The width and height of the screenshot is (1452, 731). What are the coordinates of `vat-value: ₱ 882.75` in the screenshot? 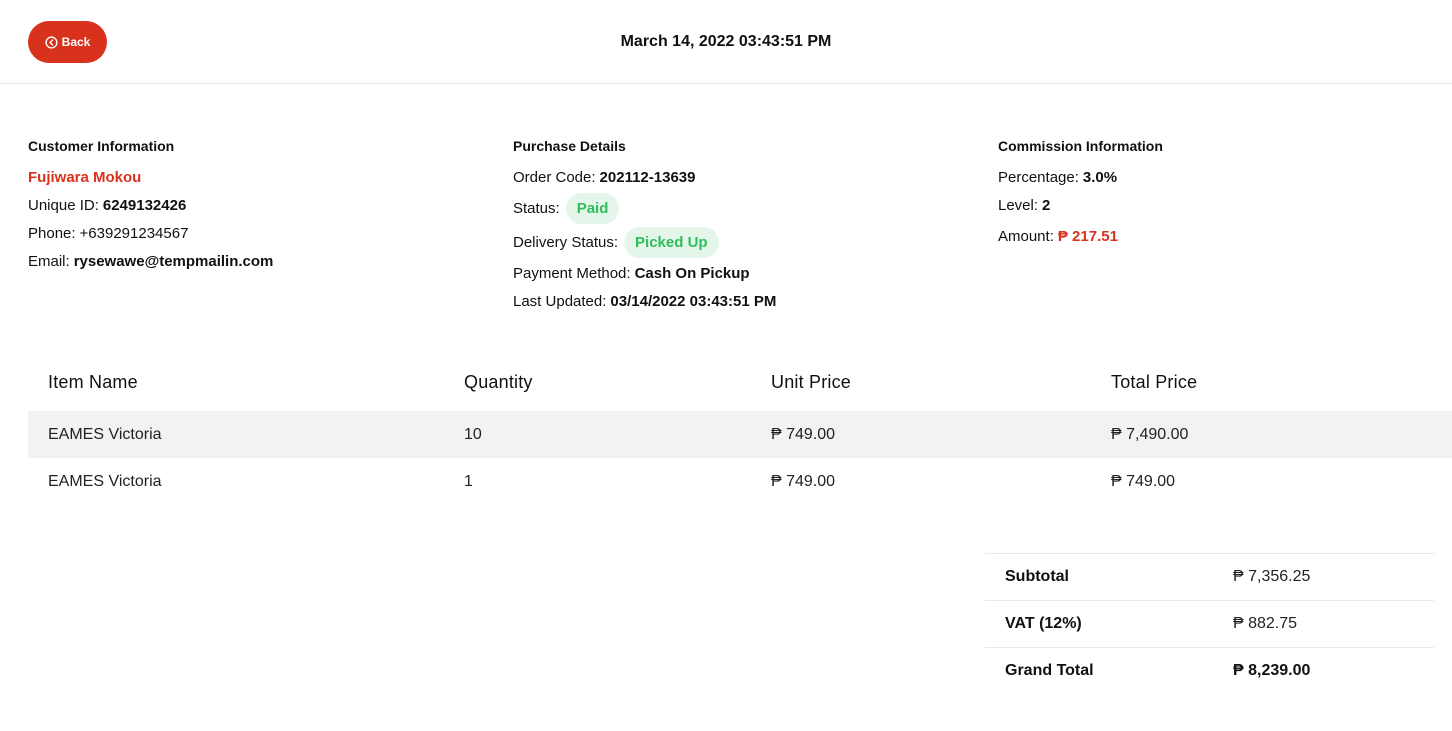 It's located at (1323, 624).